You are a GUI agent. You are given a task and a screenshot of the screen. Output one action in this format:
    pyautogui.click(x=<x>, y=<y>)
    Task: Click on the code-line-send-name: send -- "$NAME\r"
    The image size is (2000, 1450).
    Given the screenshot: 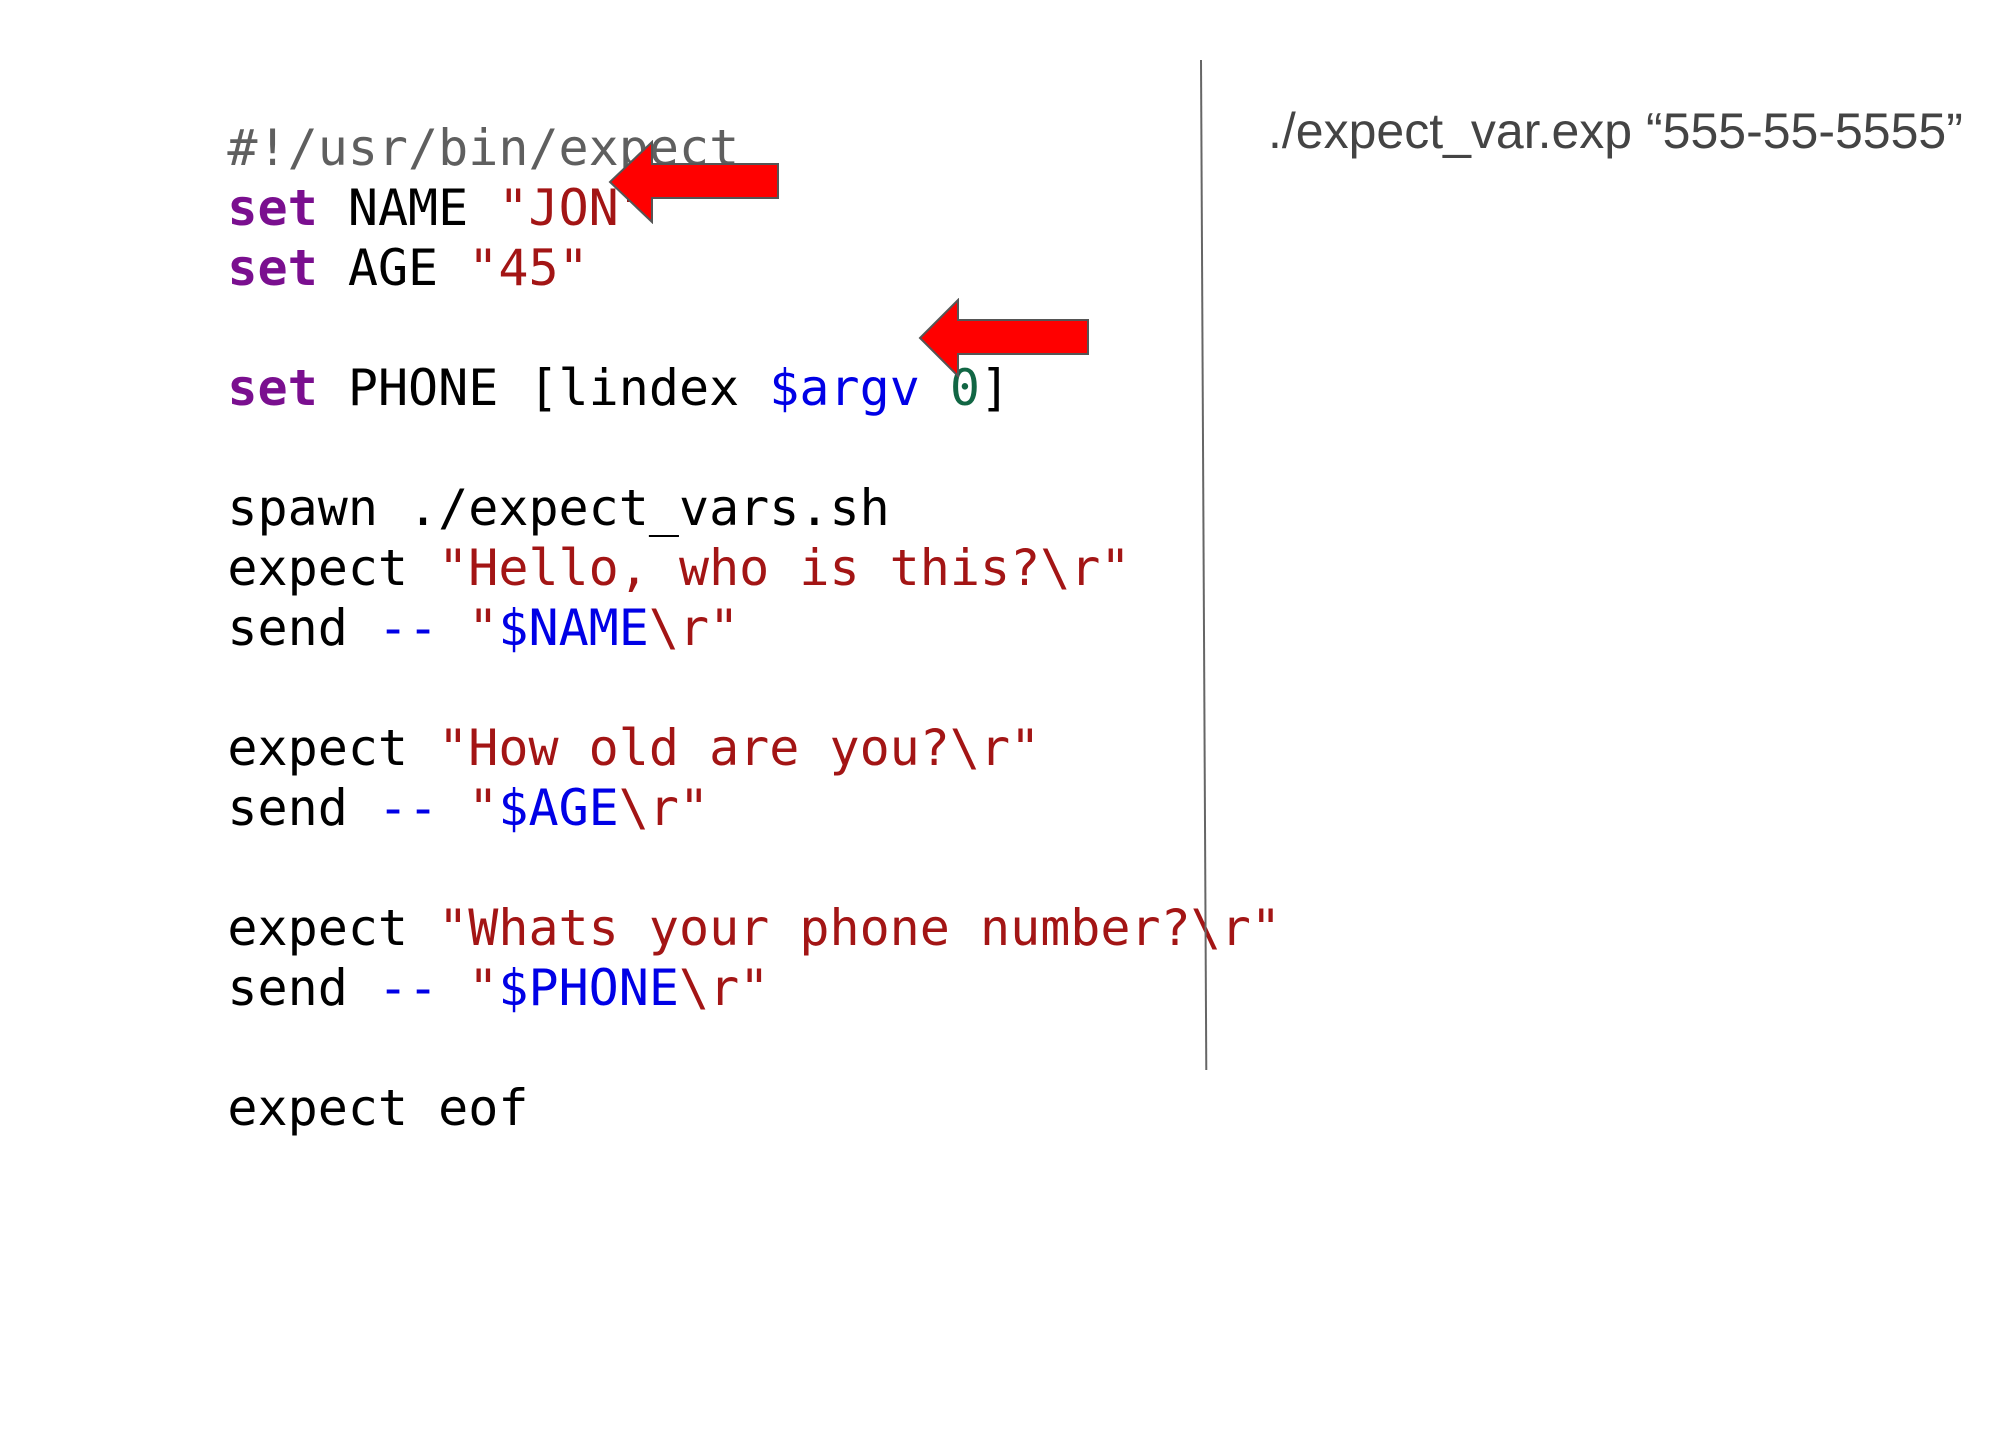 What is the action you would take?
    pyautogui.click(x=483, y=628)
    